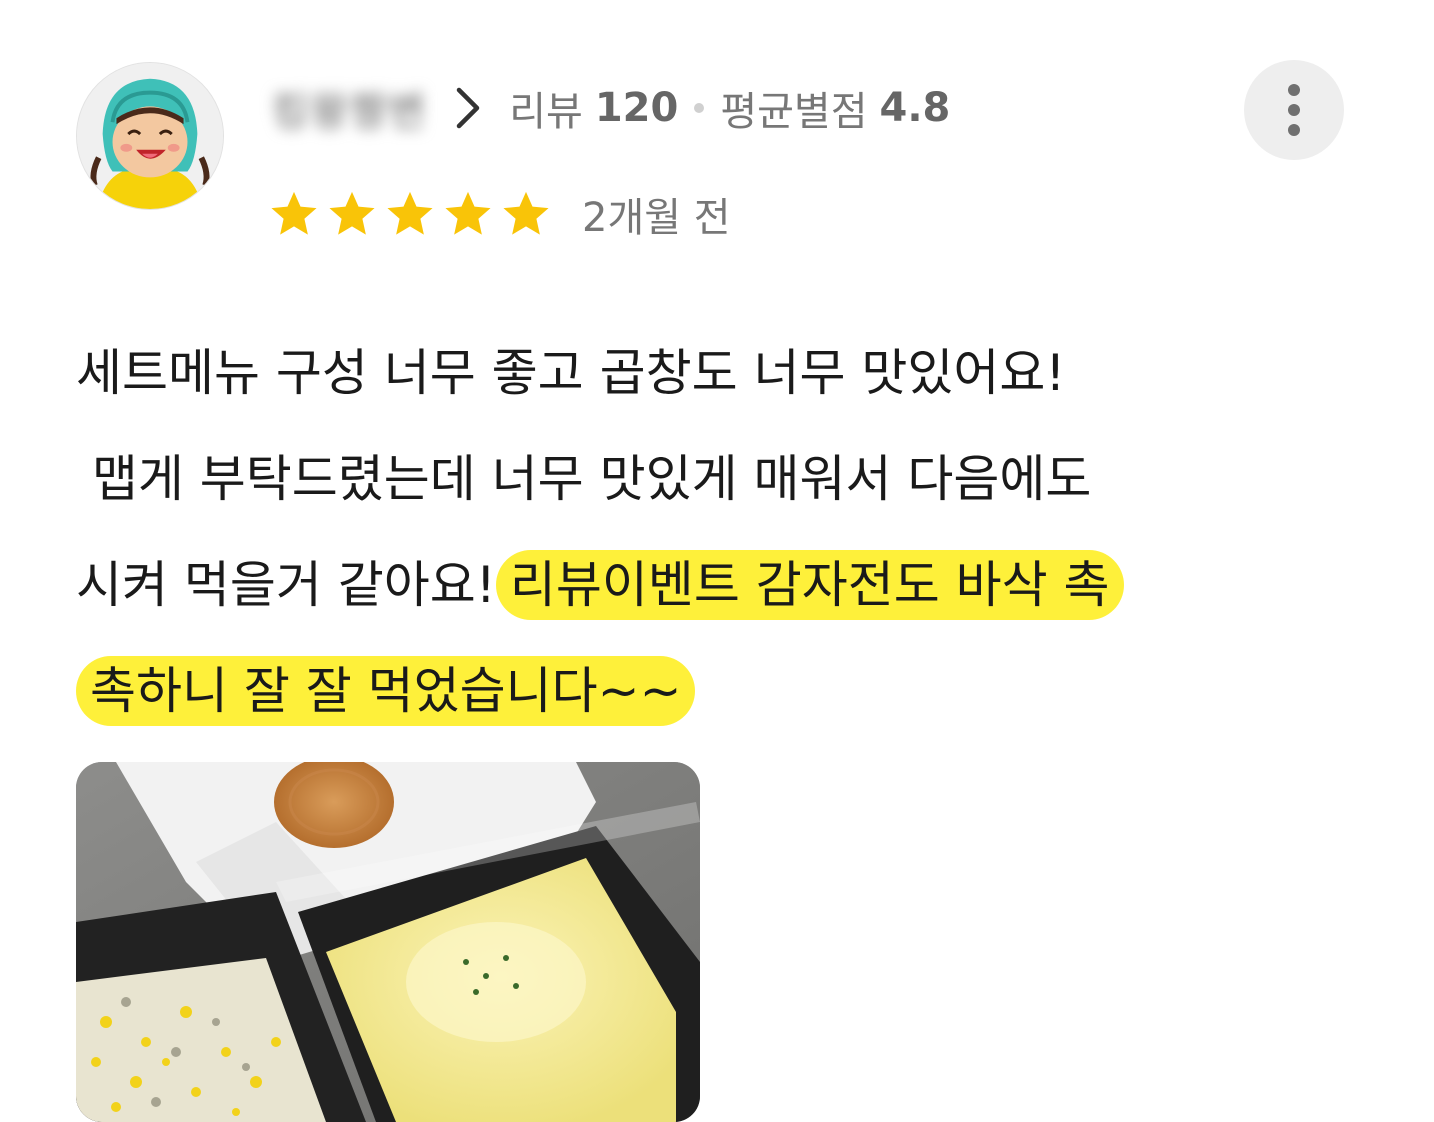 The width and height of the screenshot is (1434, 1122). I want to click on review-line: 시켜 먹을거 같아요! 리뷰이벤트 감자전도 바삭 촉, so click(726, 585).